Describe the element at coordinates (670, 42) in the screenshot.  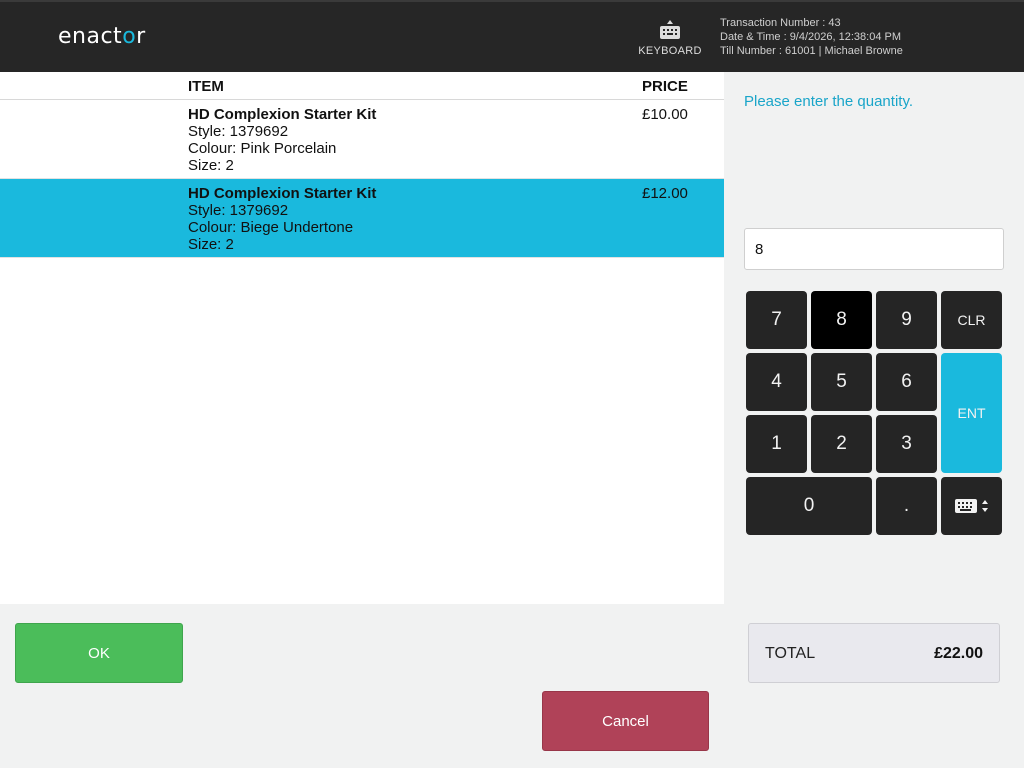
I see `keyboard-button: KEYBOARD` at that location.